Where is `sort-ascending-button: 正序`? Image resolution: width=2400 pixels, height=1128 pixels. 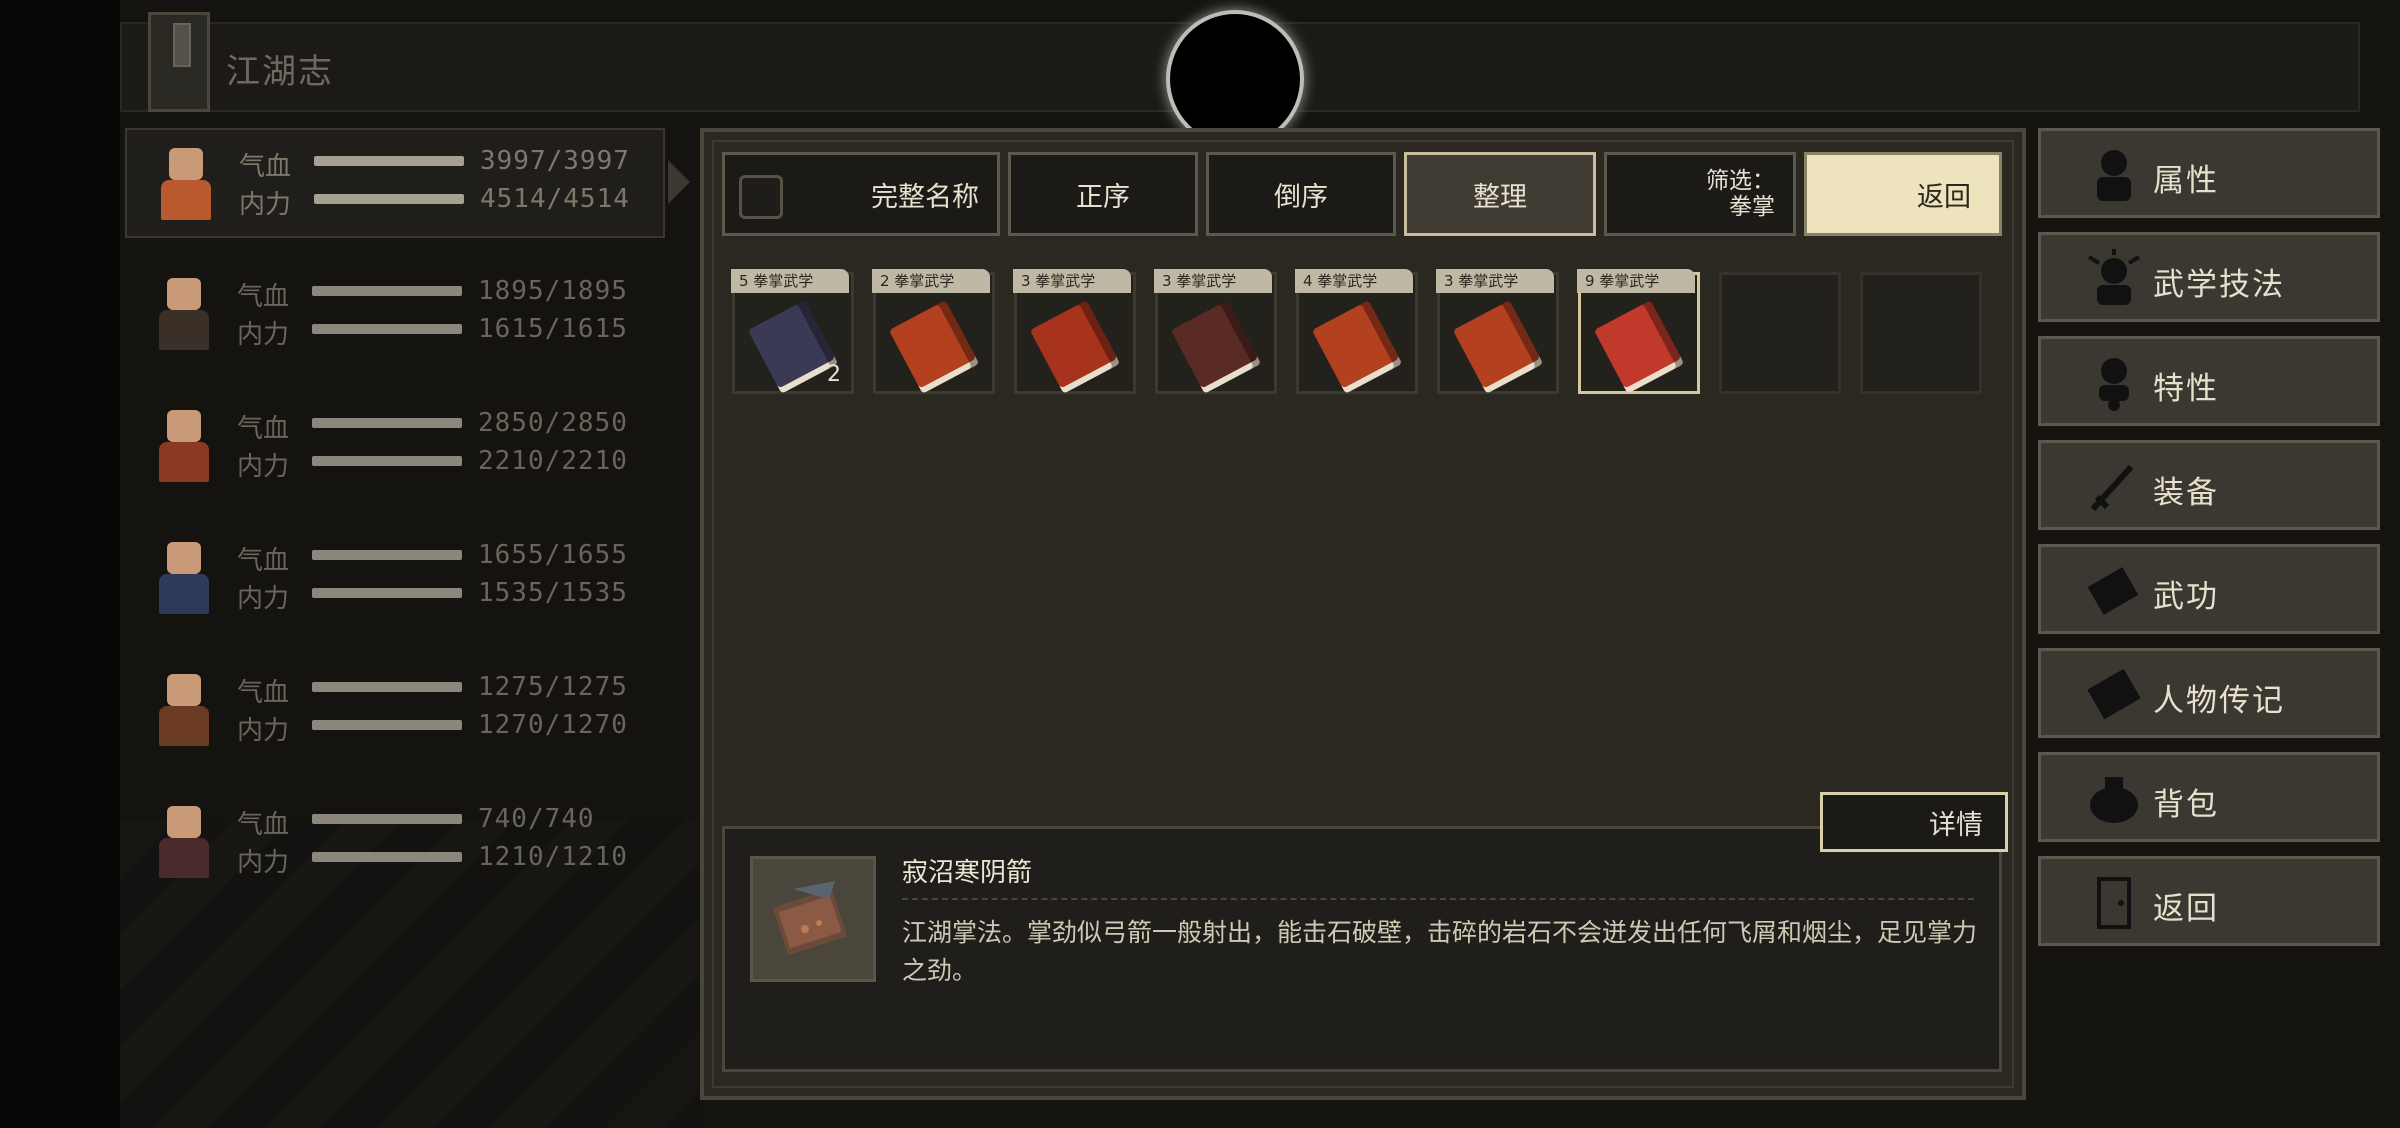
sort-ascending-button: 正序 is located at coordinates (1103, 194).